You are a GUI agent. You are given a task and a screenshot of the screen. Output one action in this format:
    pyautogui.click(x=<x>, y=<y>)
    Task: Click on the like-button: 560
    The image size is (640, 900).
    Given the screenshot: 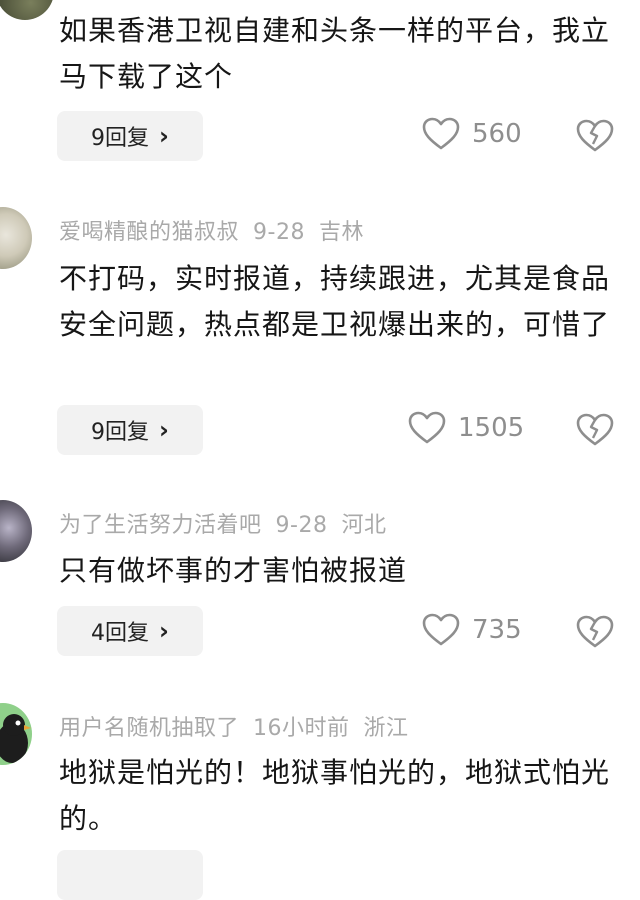 What is the action you would take?
    pyautogui.click(x=472, y=134)
    